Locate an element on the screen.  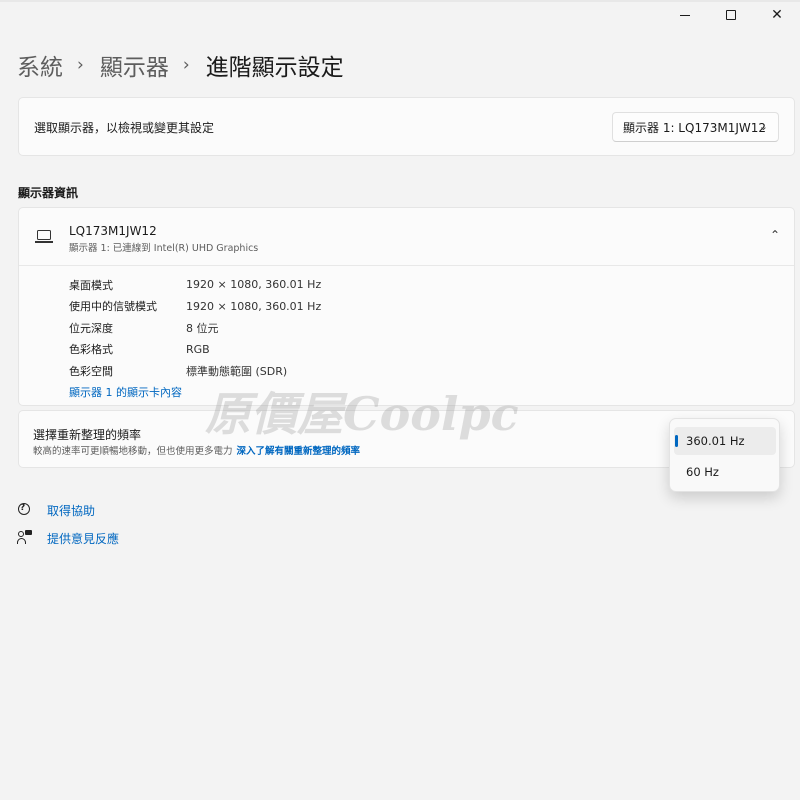
minimize-icon is located at coordinates (685, 15).